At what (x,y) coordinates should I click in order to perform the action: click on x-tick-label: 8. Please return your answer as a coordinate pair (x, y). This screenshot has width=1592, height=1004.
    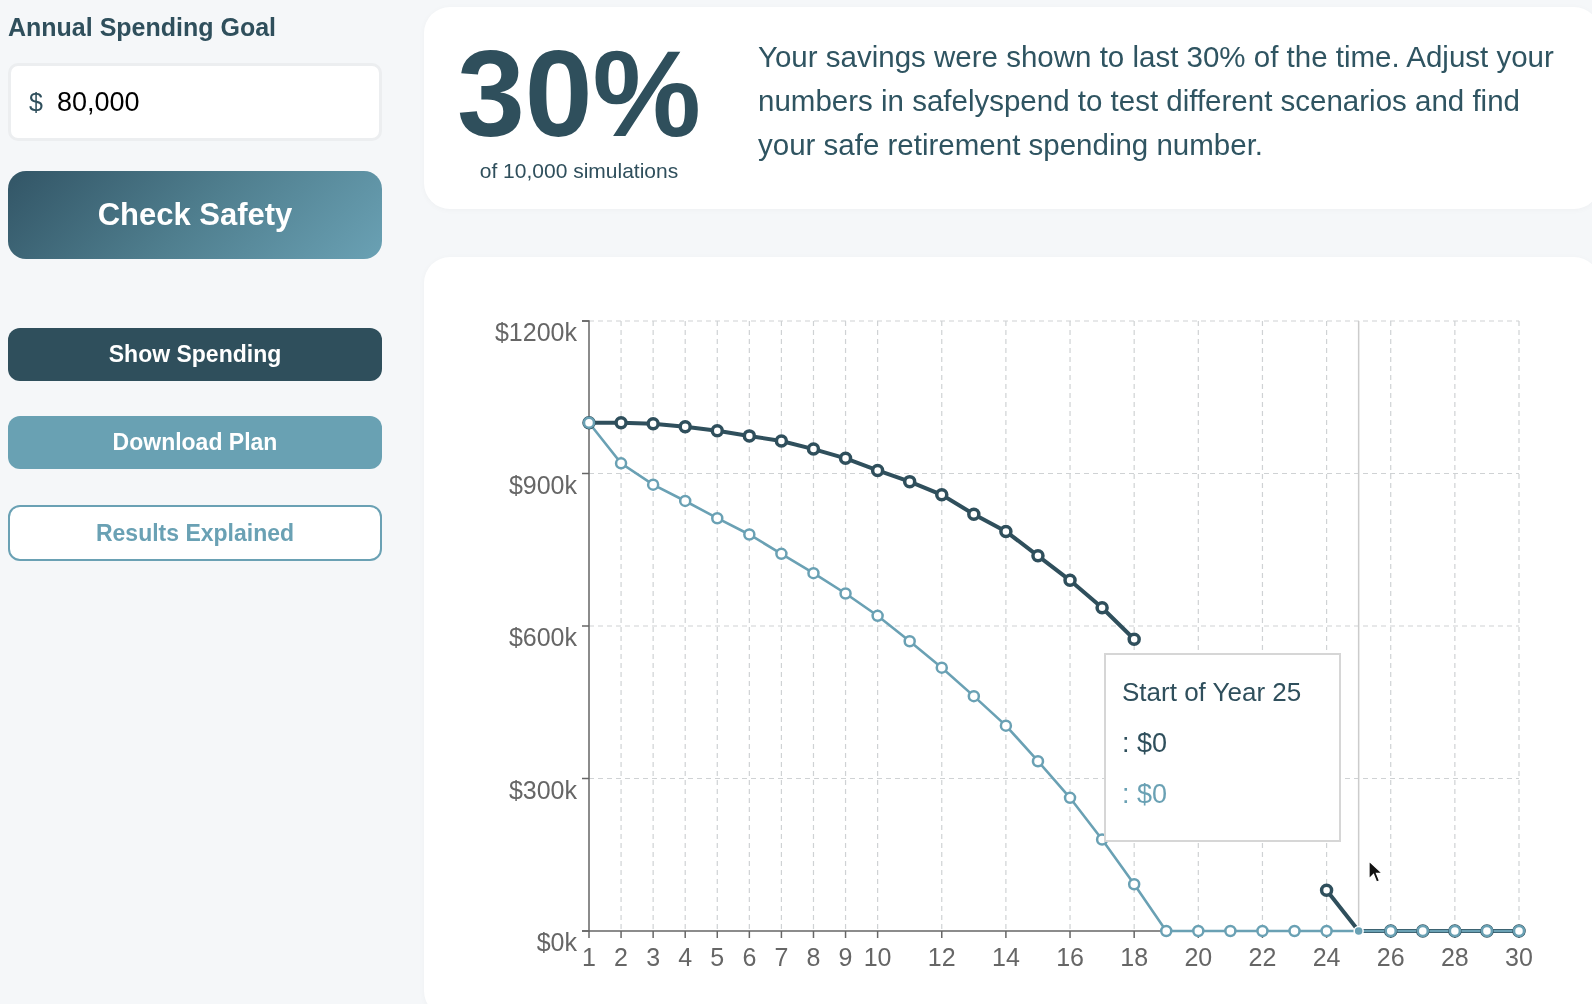
    Looking at the image, I should click on (813, 957).